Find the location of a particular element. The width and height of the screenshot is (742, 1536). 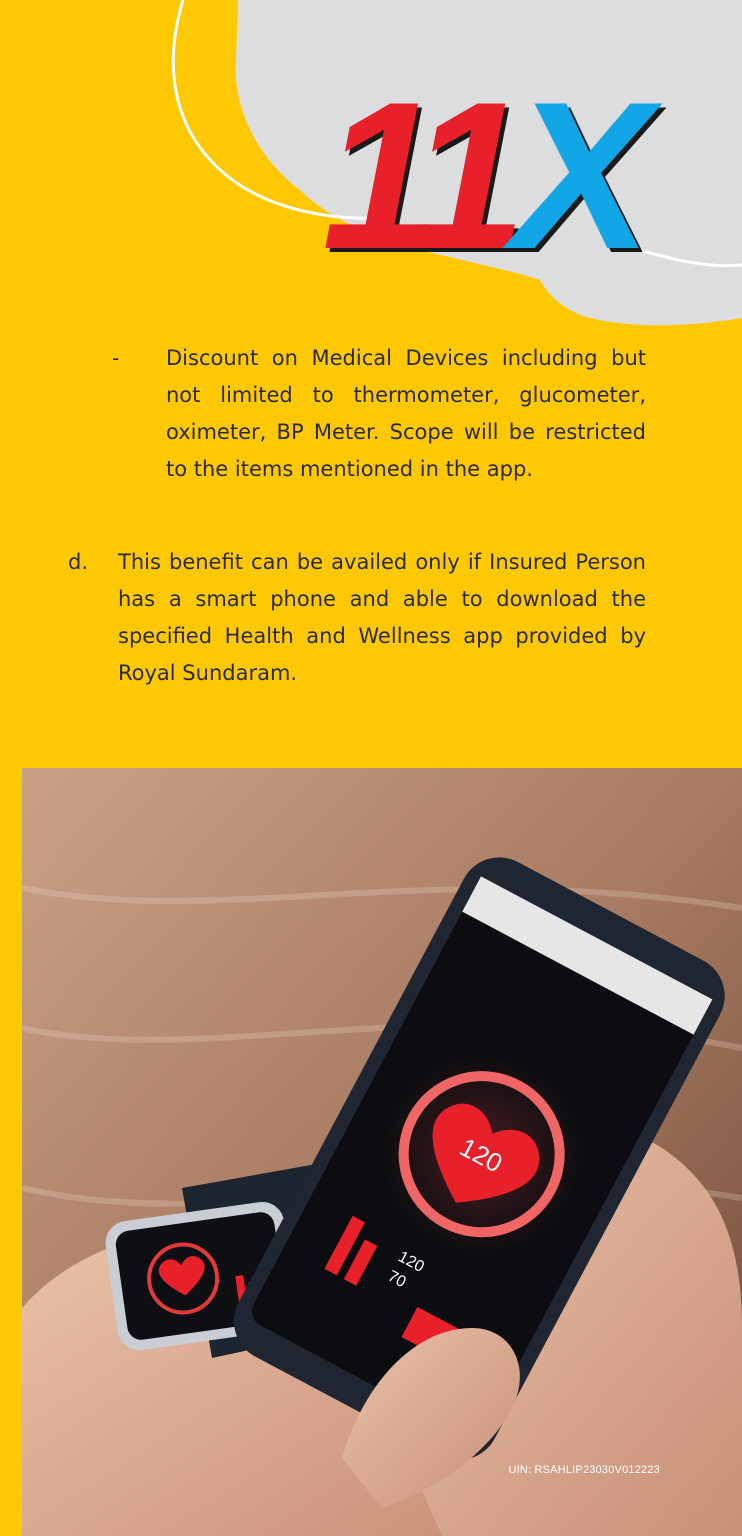

list-marker-d: d. is located at coordinates (78, 562).